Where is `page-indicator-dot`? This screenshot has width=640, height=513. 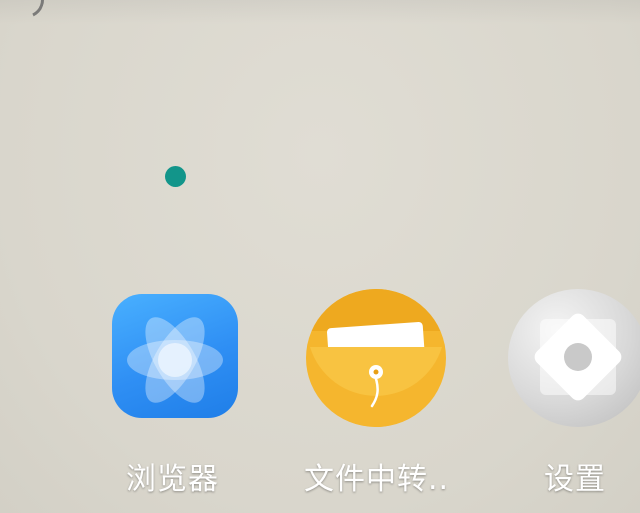 page-indicator-dot is located at coordinates (175, 176).